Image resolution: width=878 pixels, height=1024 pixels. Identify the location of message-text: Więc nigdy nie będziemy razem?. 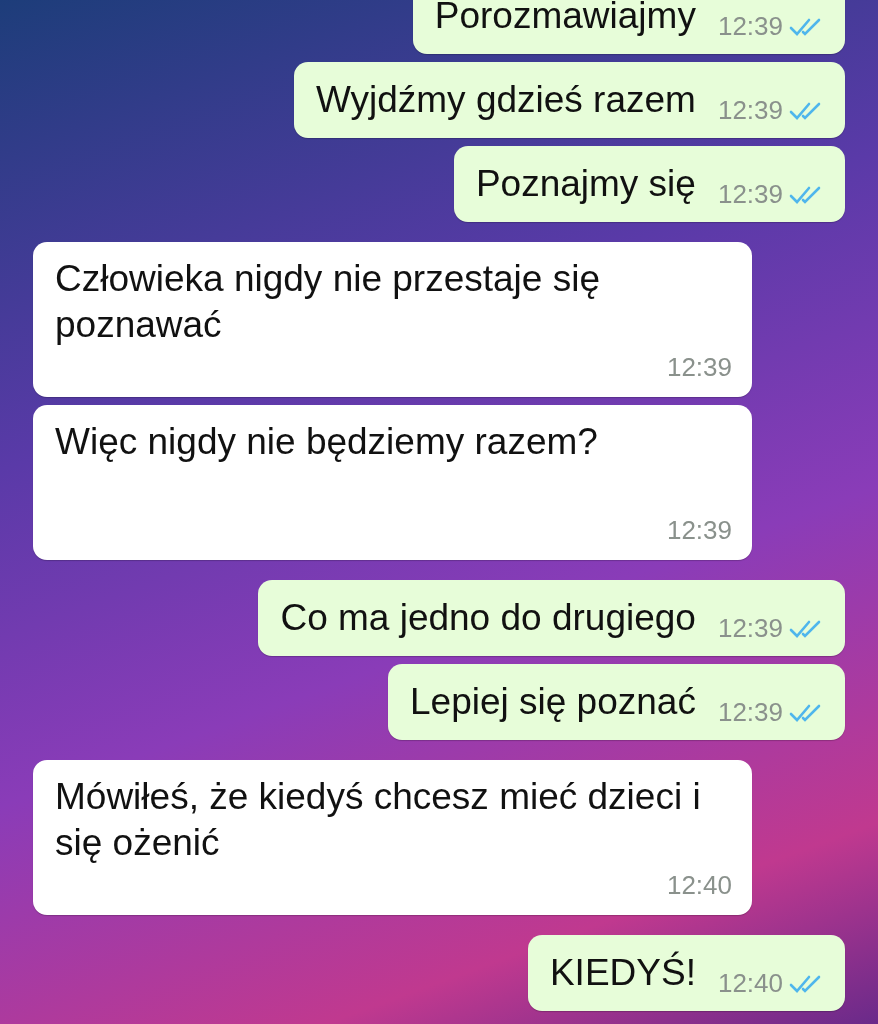
(327, 442).